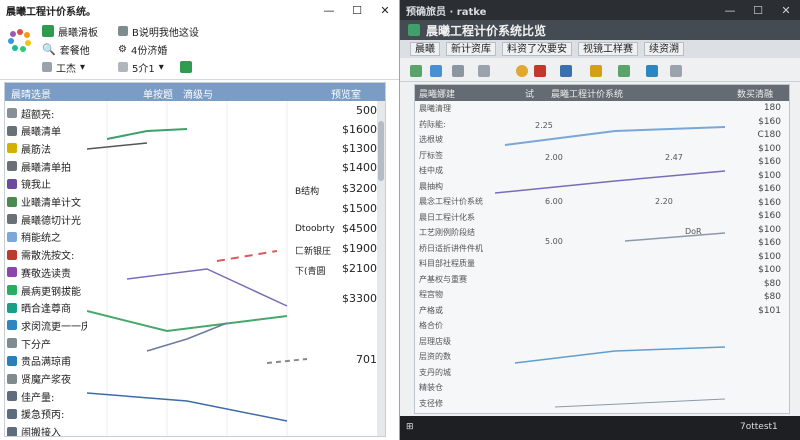  I want to click on sidebar-item: 产格或, so click(457, 311).